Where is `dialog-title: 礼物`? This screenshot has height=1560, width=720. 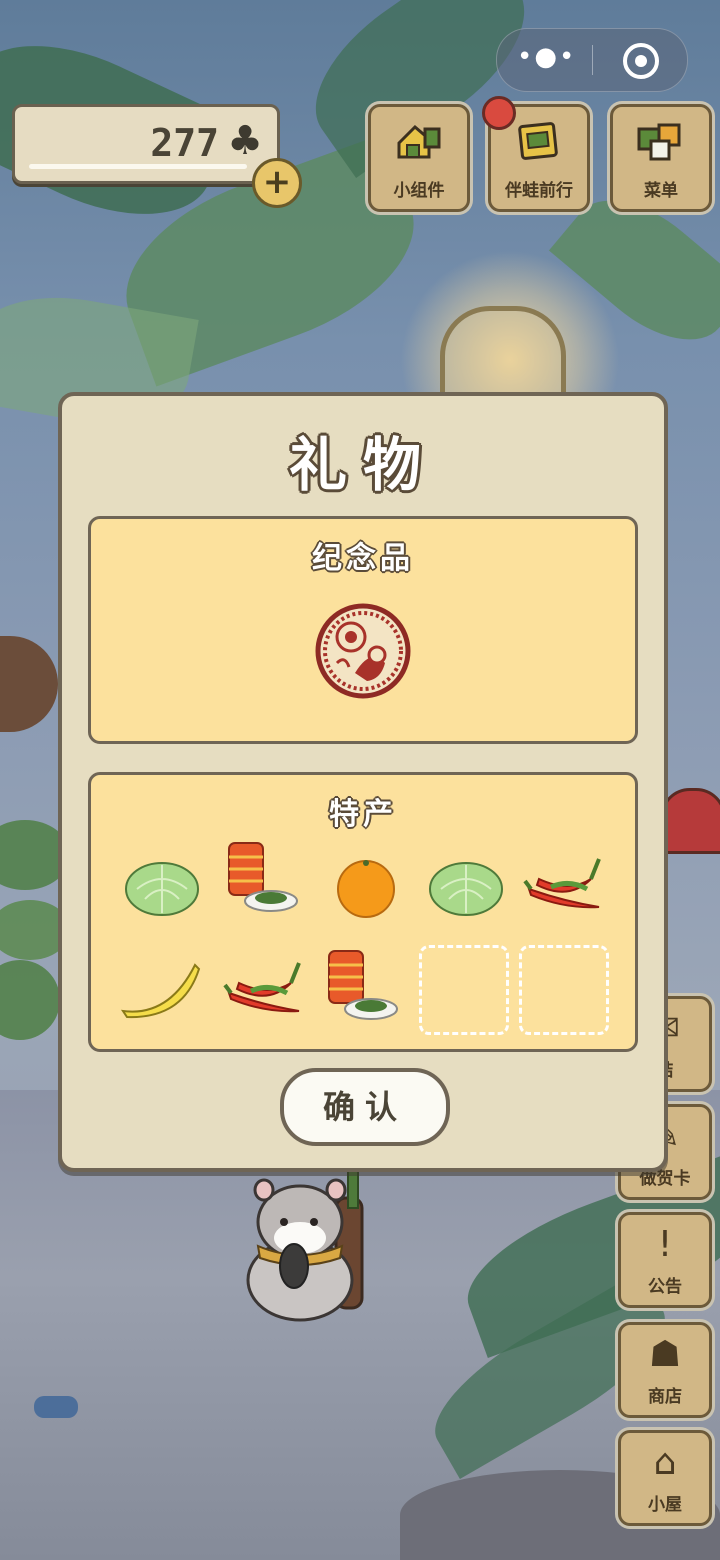
dialog-title: 礼物 is located at coordinates (362, 465).